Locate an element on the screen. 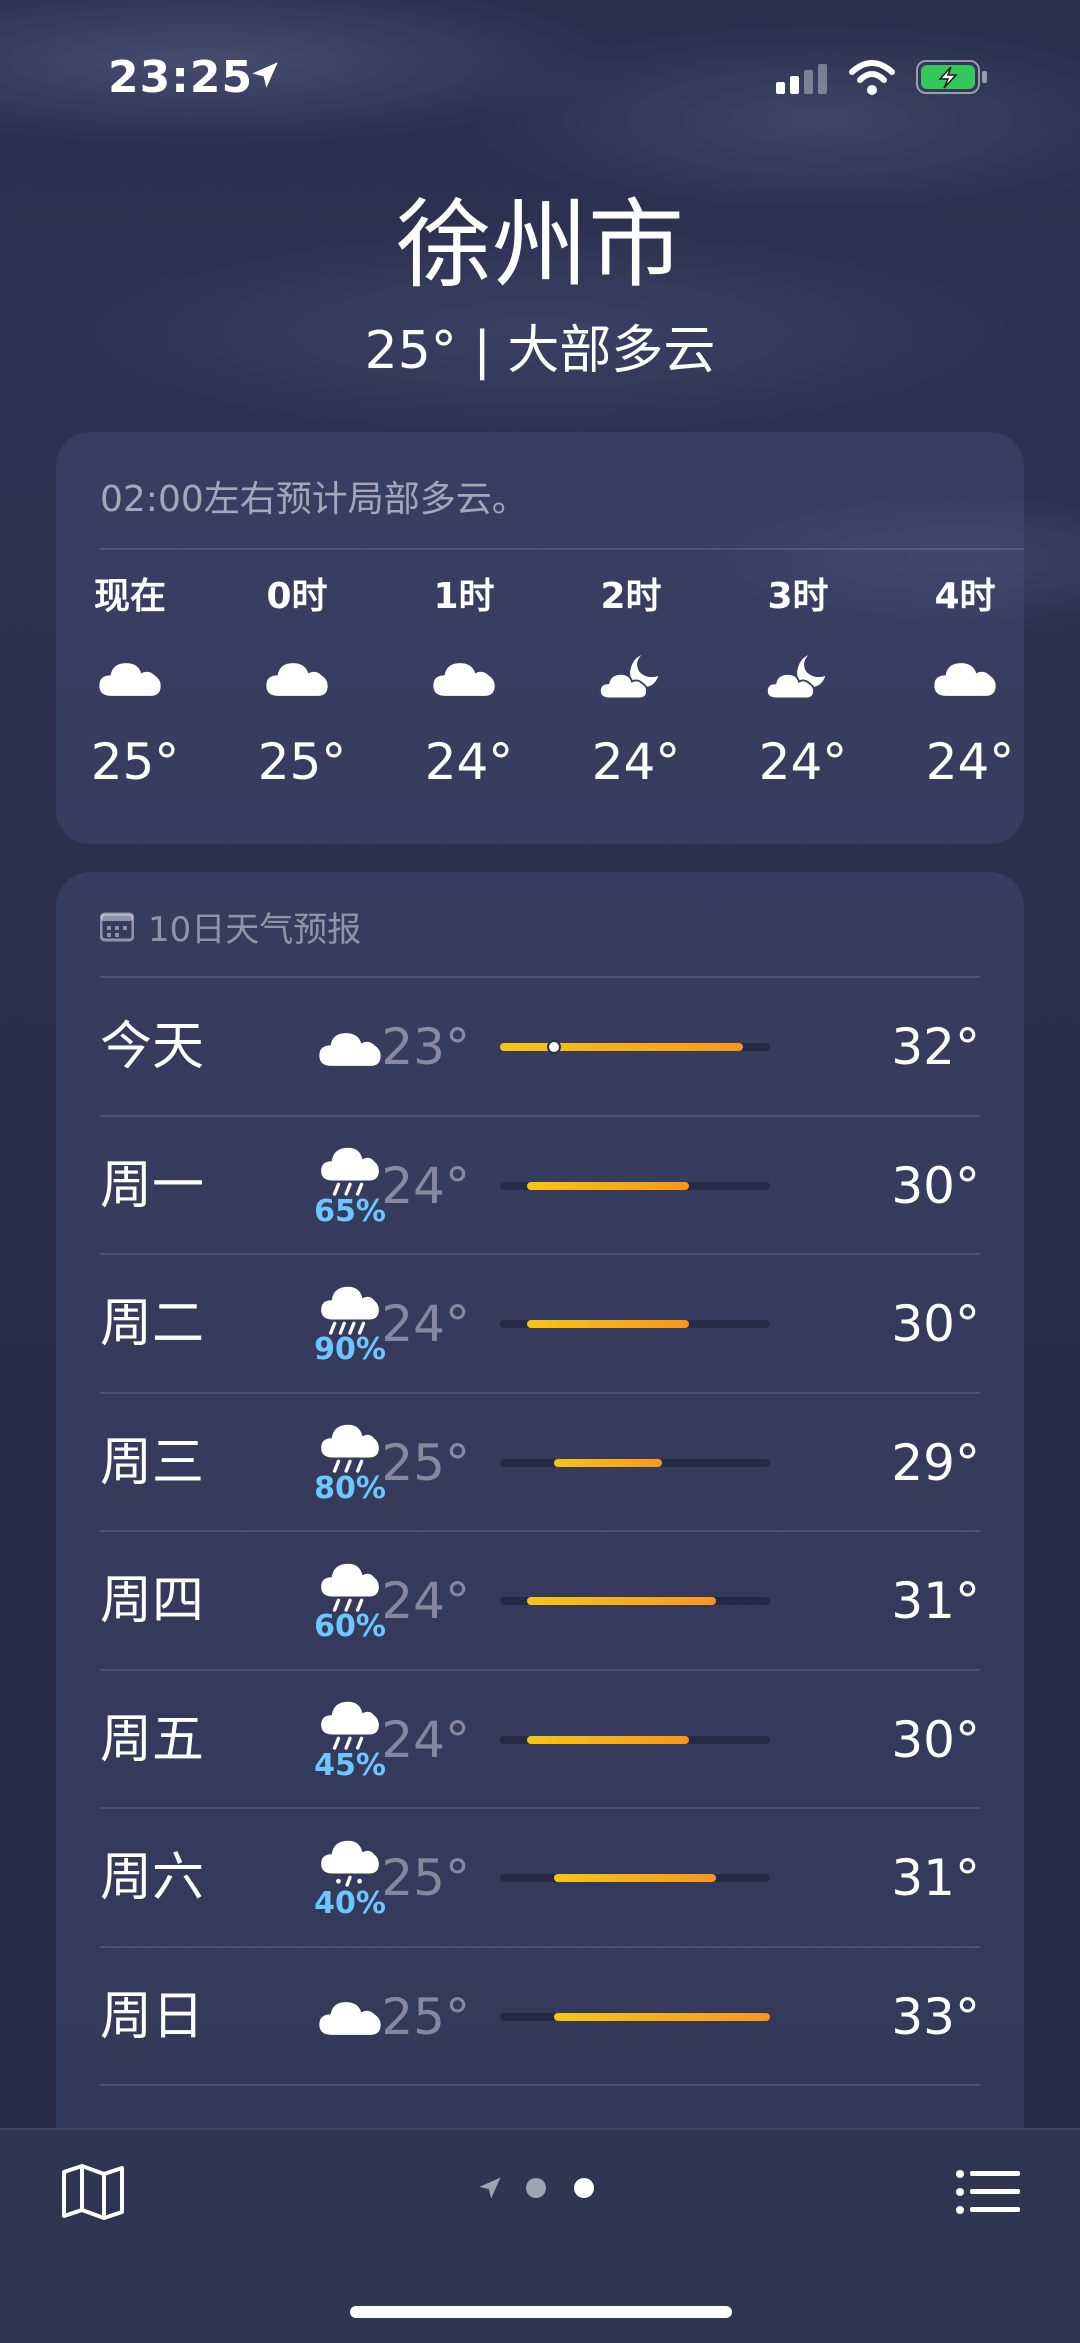  status-bar: 23:25 is located at coordinates (540, 82).